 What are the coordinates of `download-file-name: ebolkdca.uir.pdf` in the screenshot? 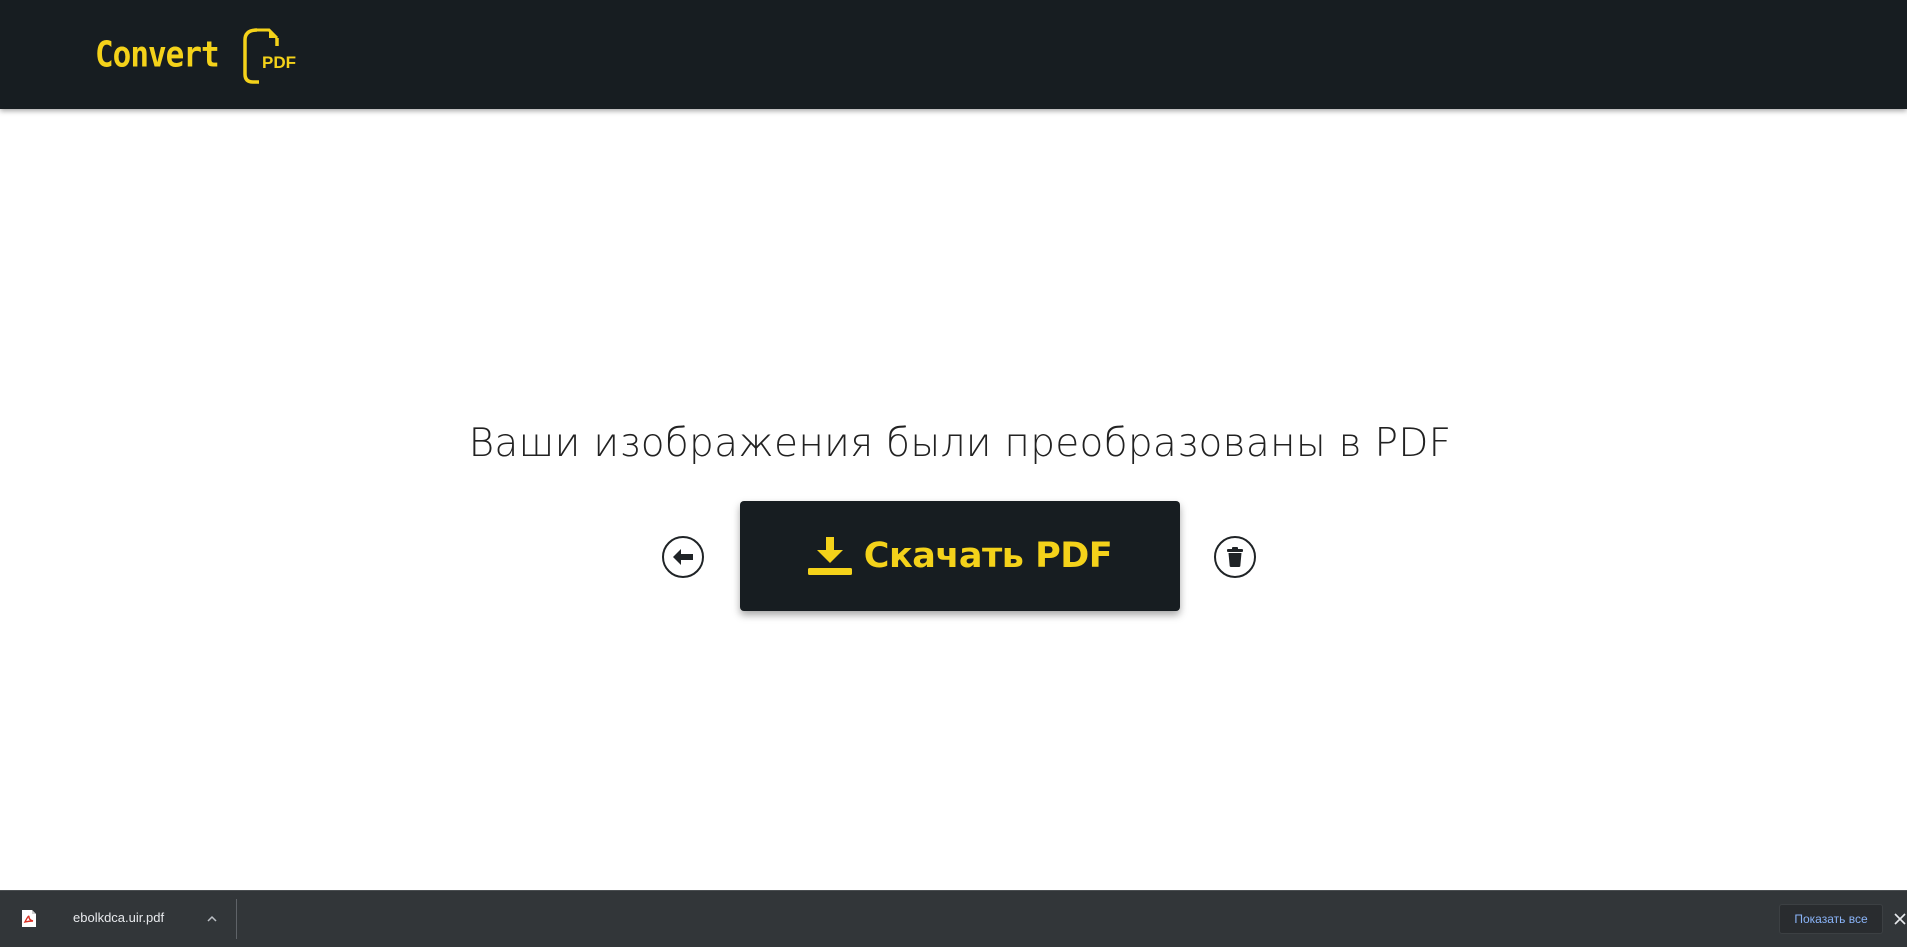 It's located at (119, 917).